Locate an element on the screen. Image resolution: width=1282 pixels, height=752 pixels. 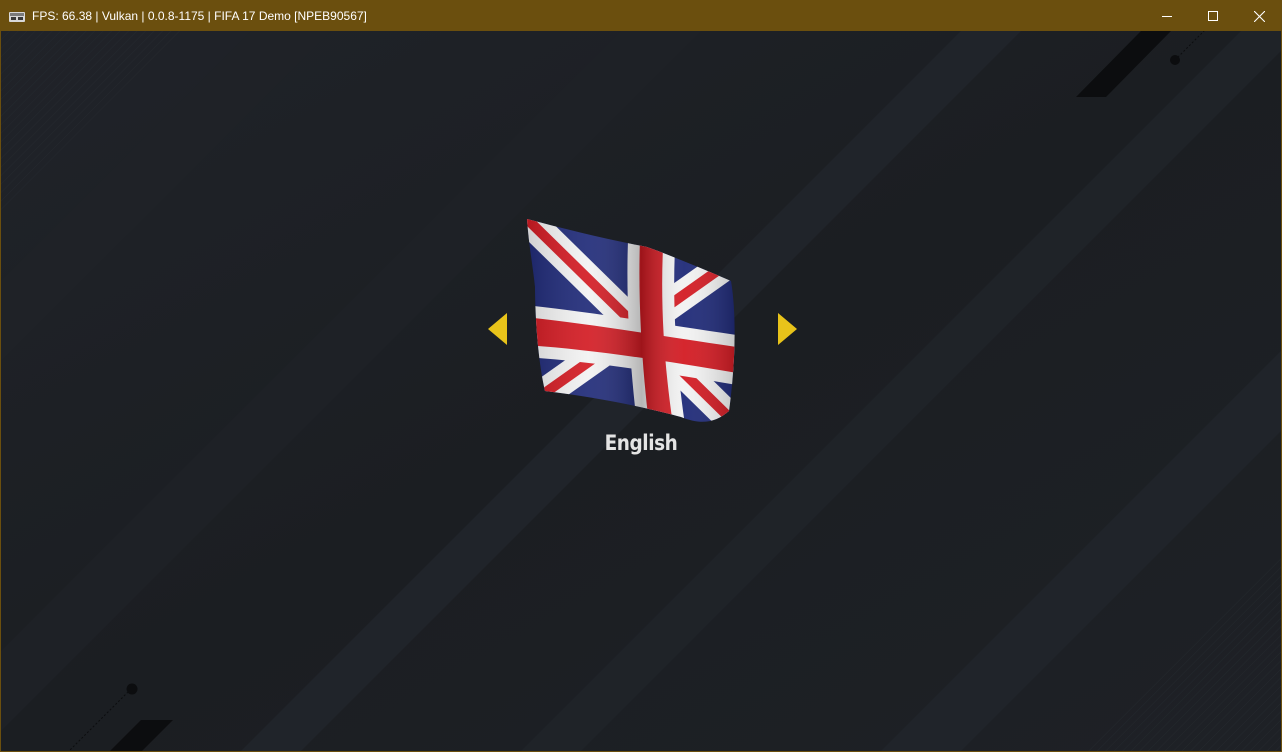
close-button is located at coordinates (1258, 16).